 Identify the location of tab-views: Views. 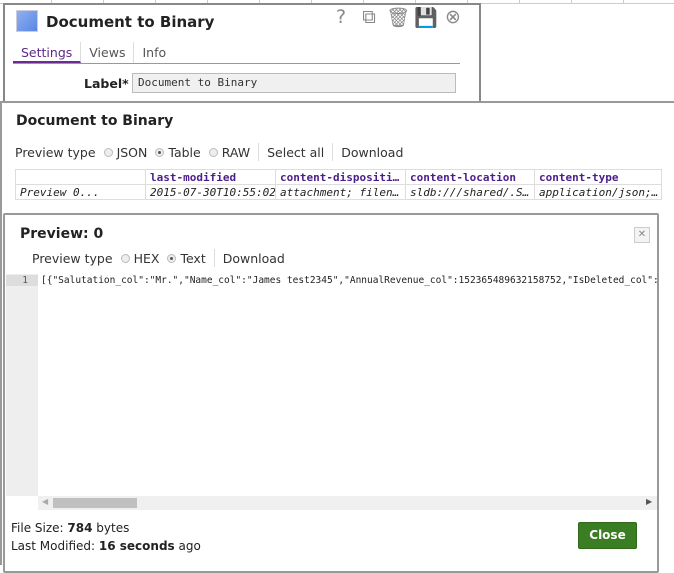
(108, 52).